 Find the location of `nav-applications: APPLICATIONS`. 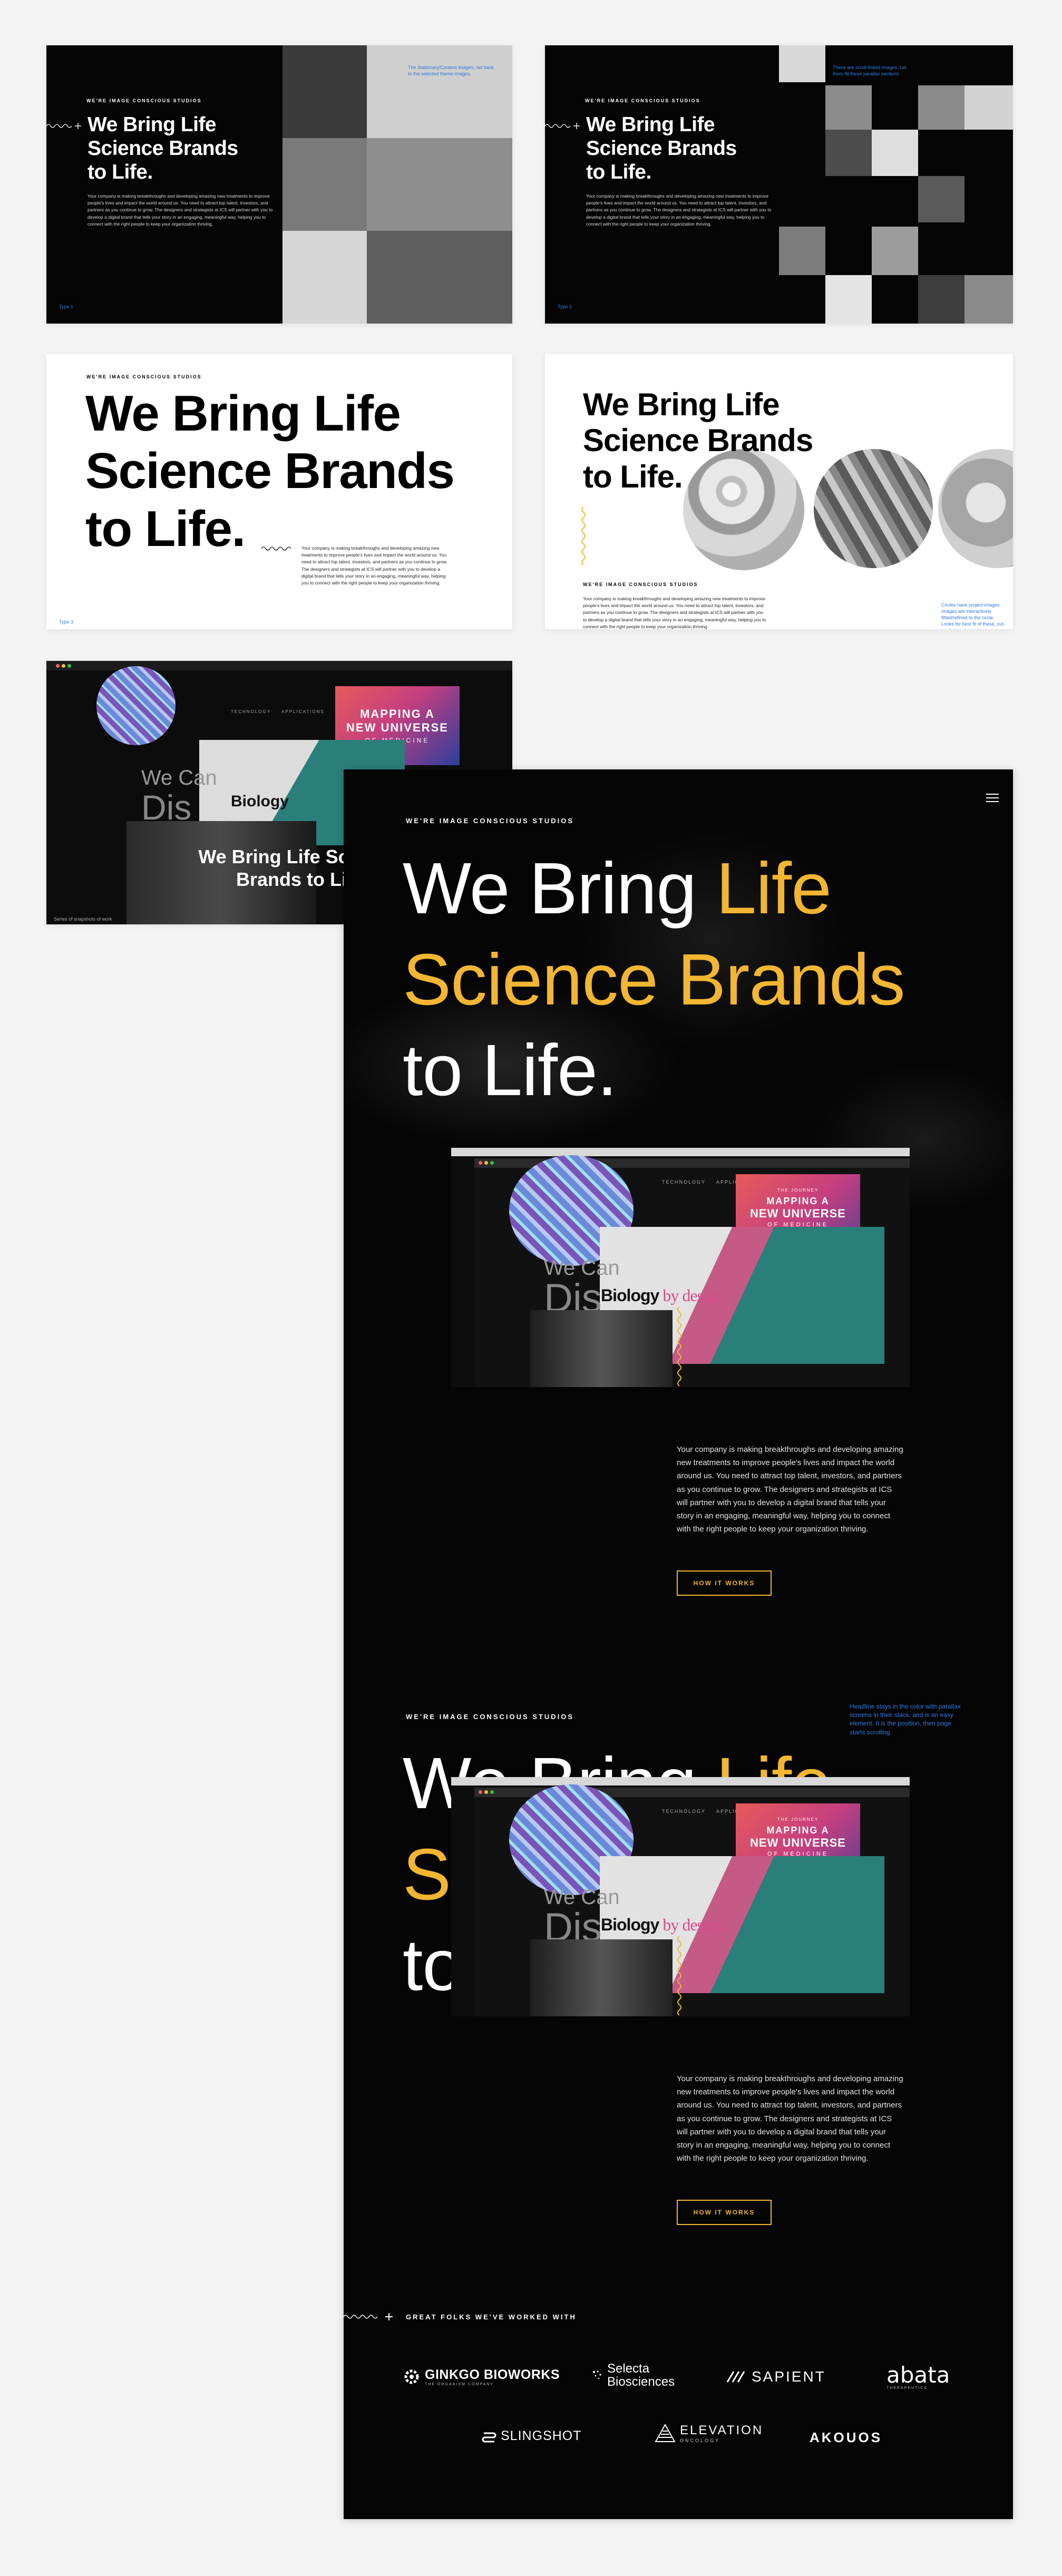

nav-applications: APPLICATIONS is located at coordinates (303, 711).